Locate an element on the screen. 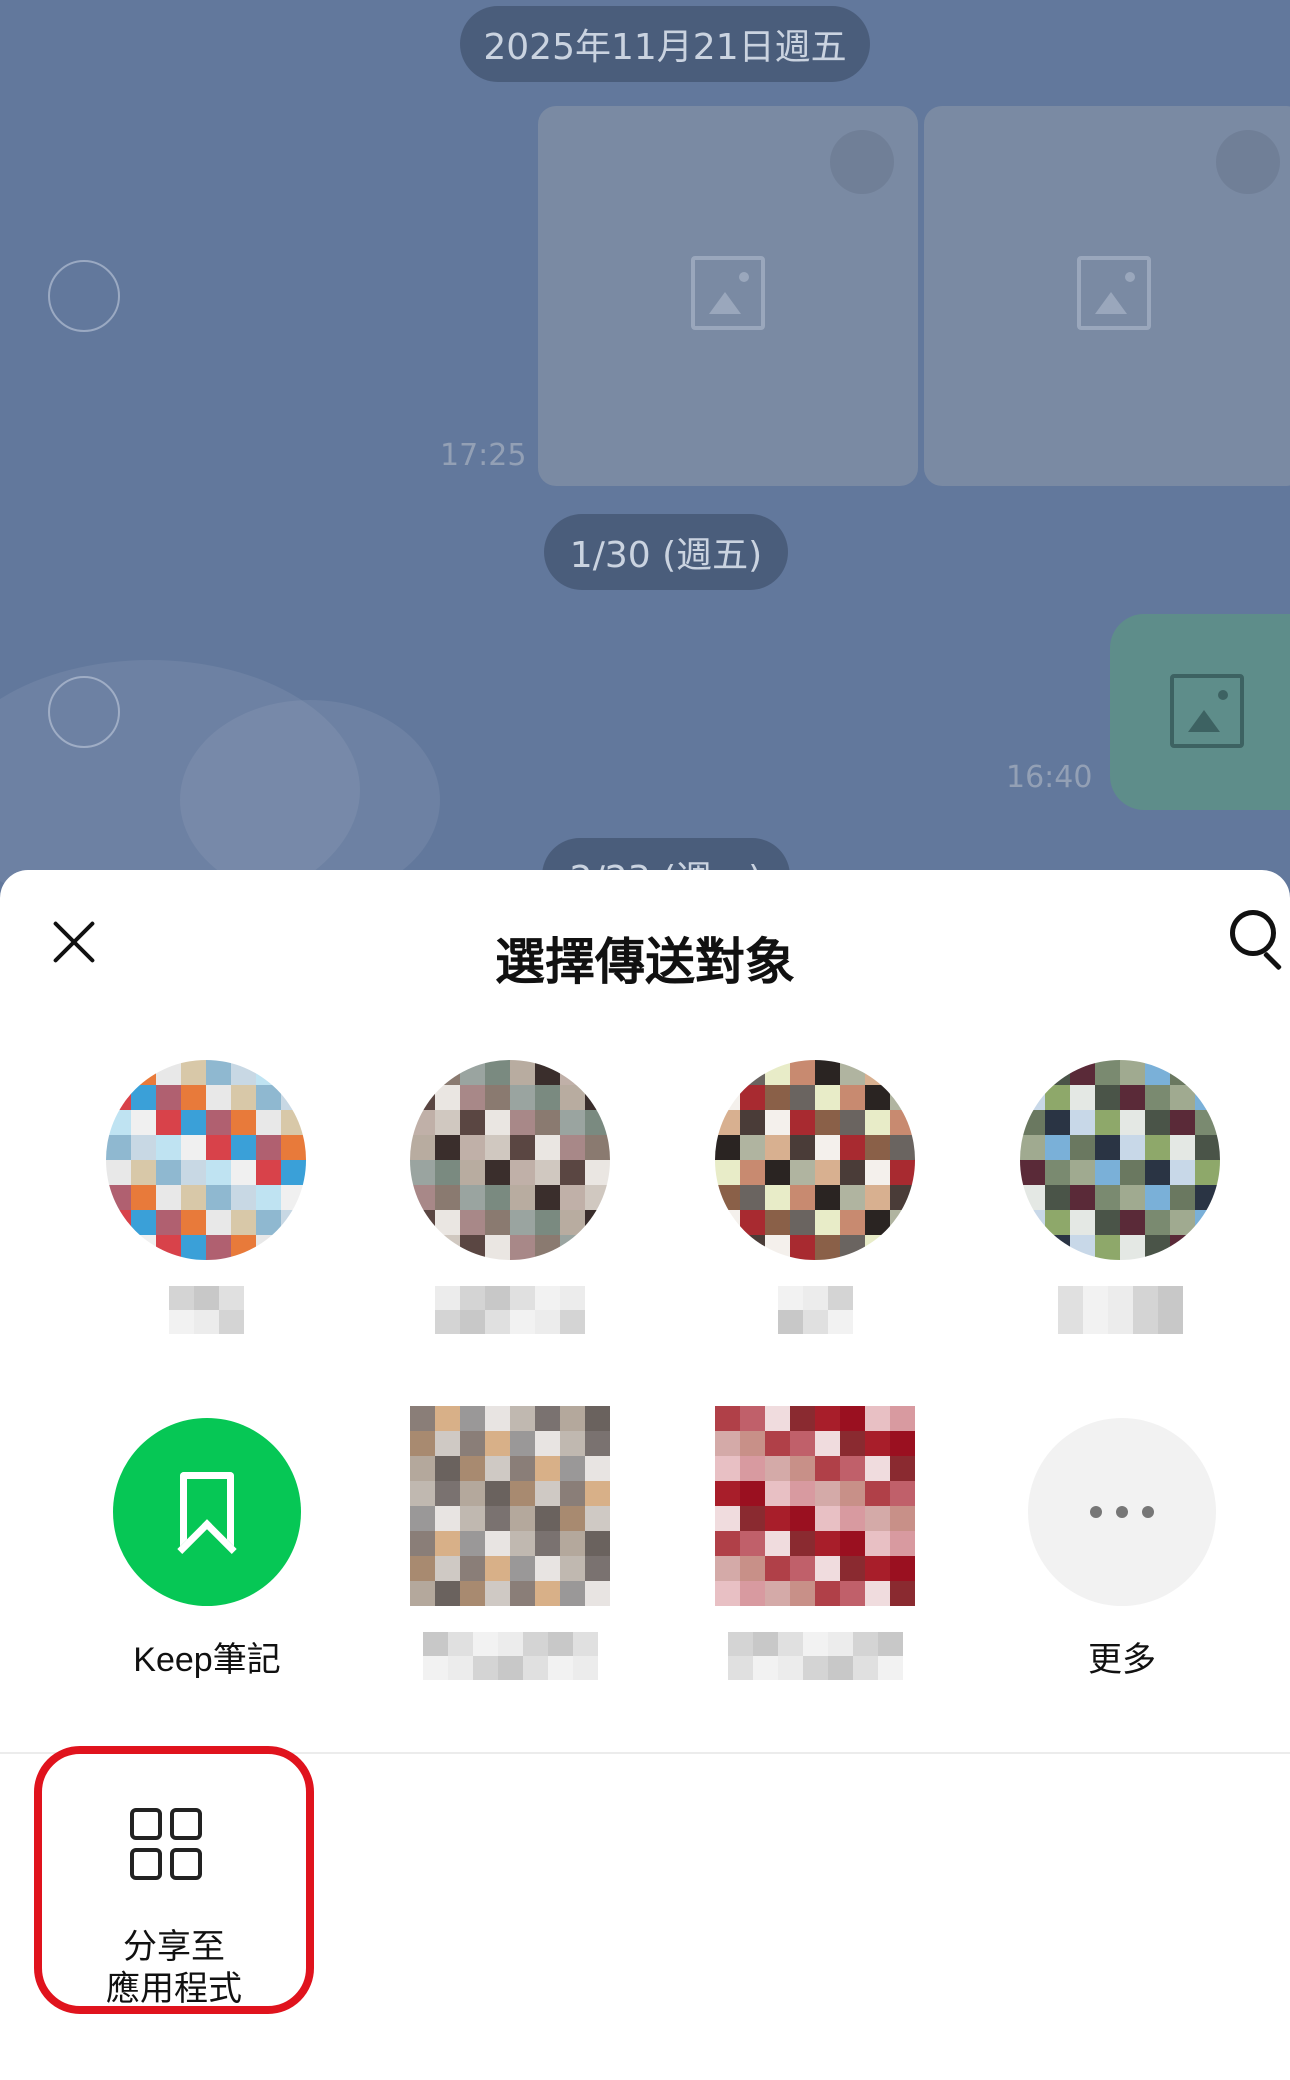 The height and width of the screenshot is (2080, 1290). more-targets: 更多 is located at coordinates (1122, 1549).